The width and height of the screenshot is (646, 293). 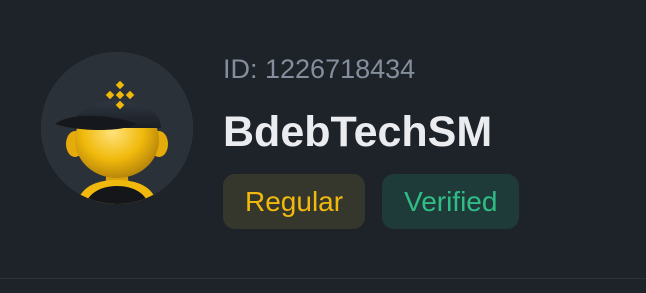 What do you see at coordinates (451, 201) in the screenshot?
I see `verified-badge: Verified` at bounding box center [451, 201].